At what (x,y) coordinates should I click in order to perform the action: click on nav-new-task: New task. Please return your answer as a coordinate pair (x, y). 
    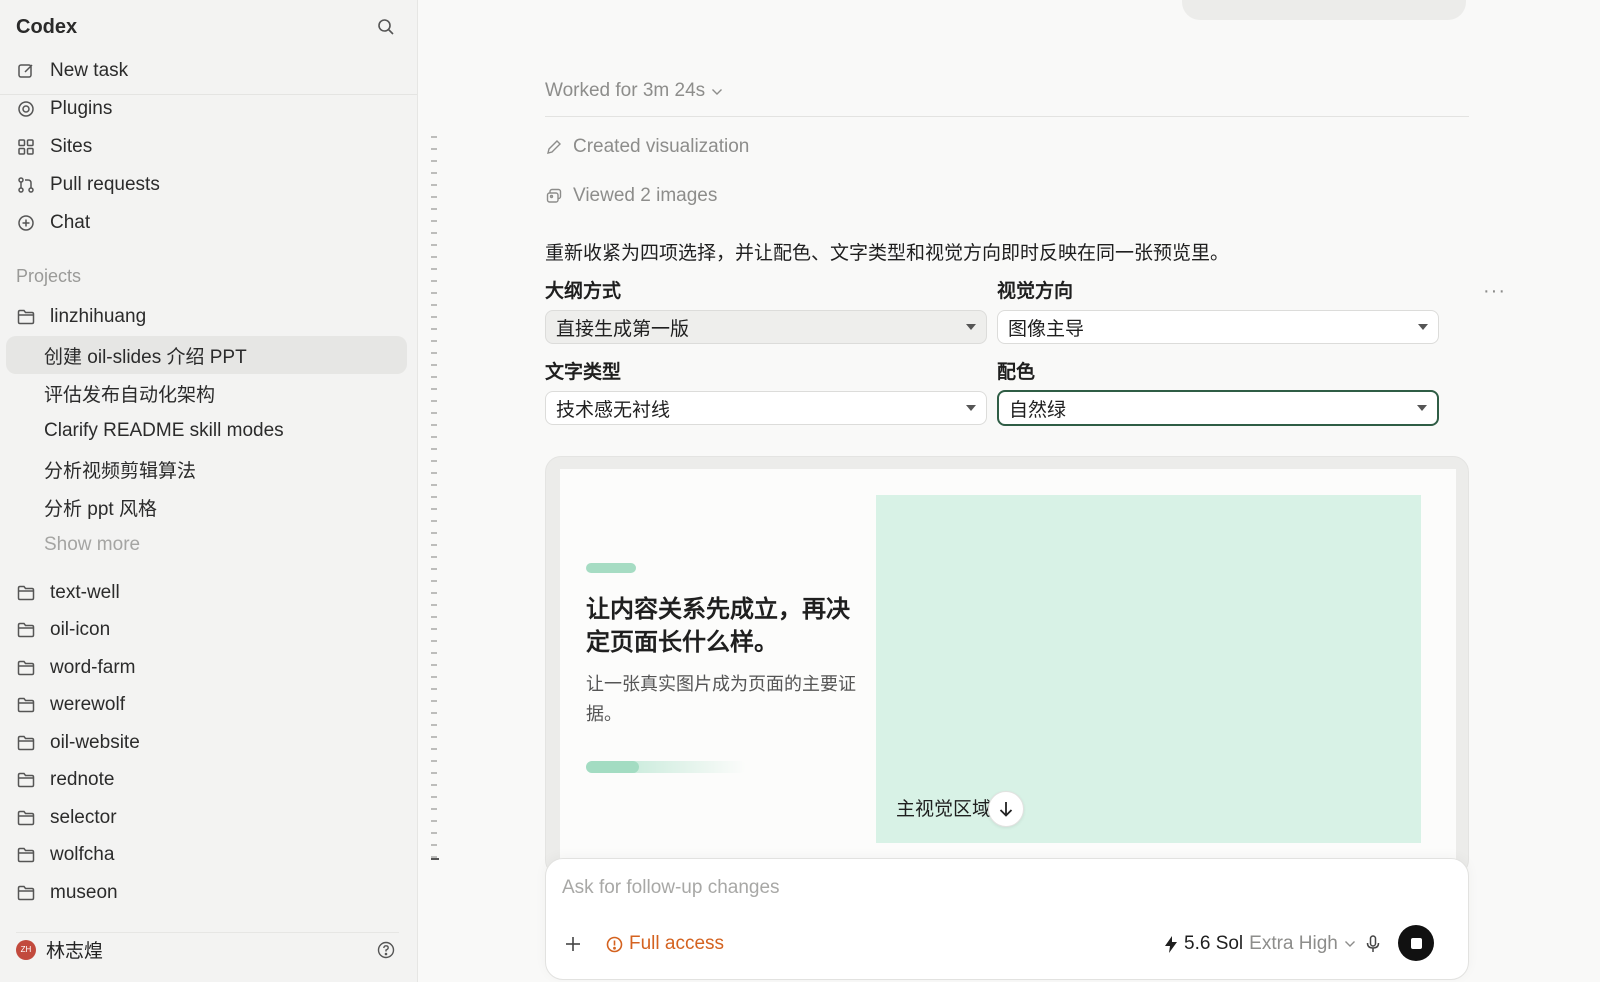
    Looking at the image, I should click on (206, 71).